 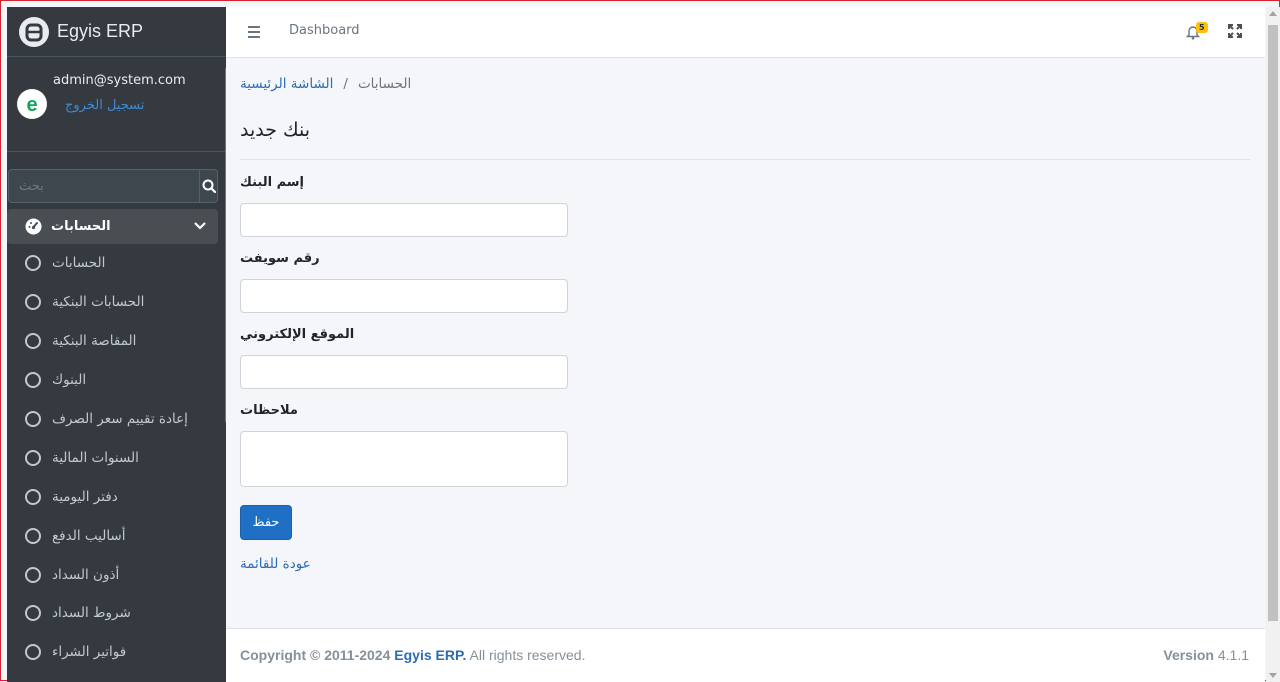 I want to click on page-scrollbar, so click(x=1273, y=344).